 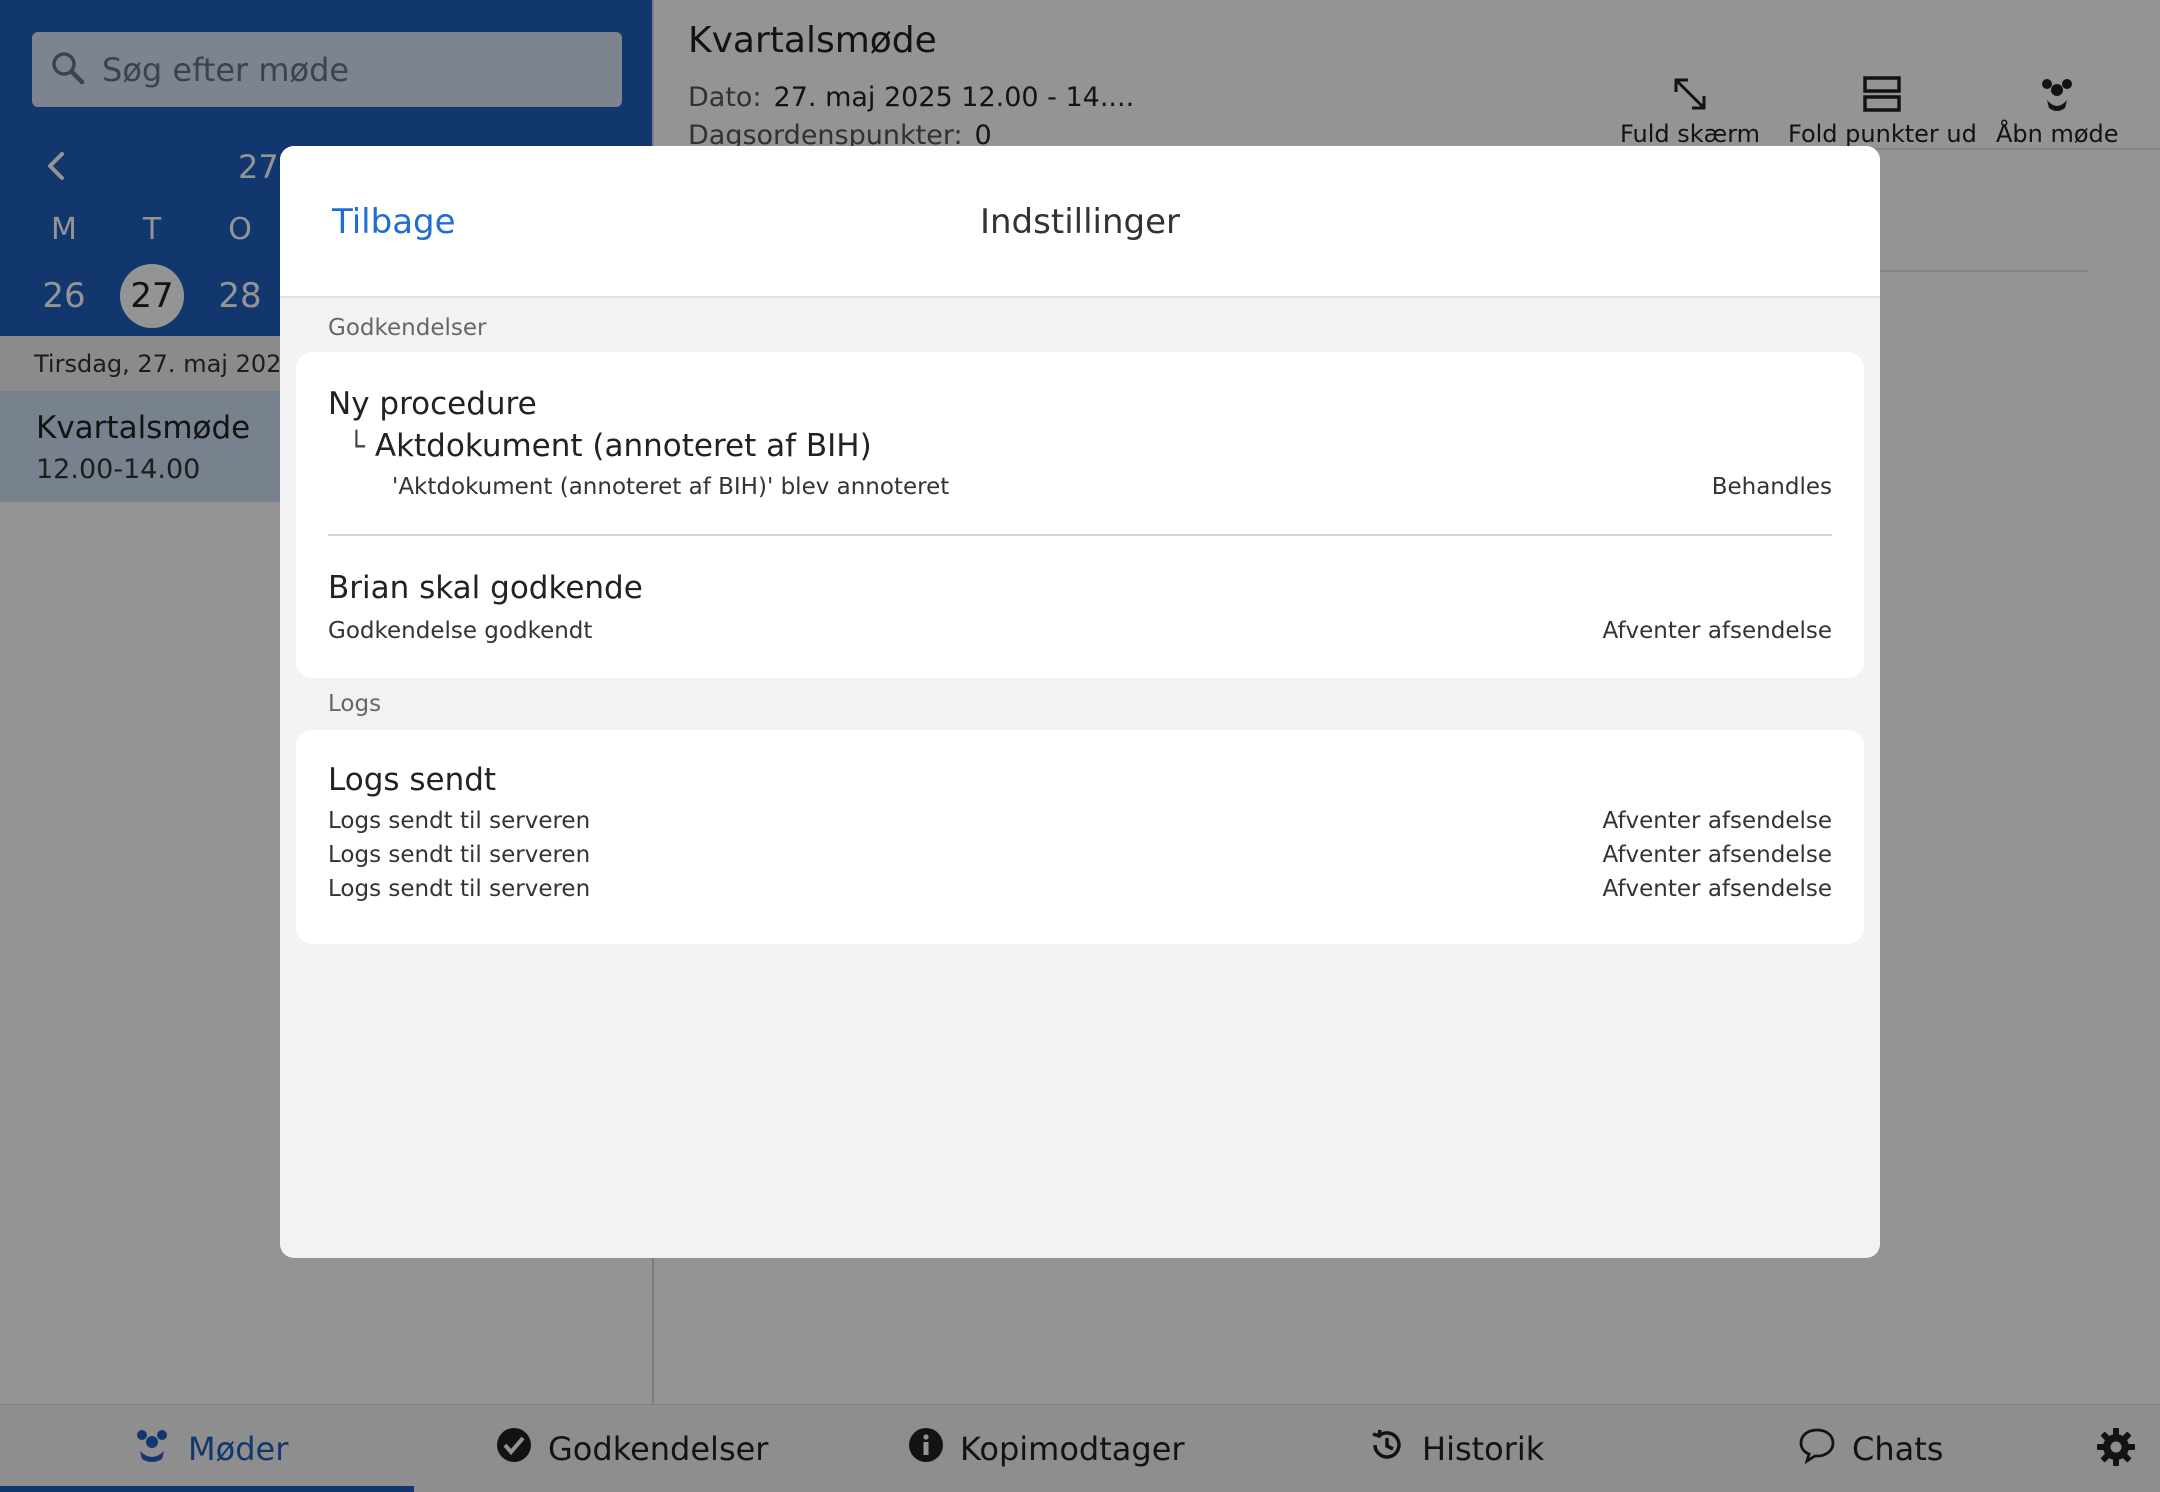 I want to click on modal-header: Tilbage Indstillinger, so click(x=1080, y=222).